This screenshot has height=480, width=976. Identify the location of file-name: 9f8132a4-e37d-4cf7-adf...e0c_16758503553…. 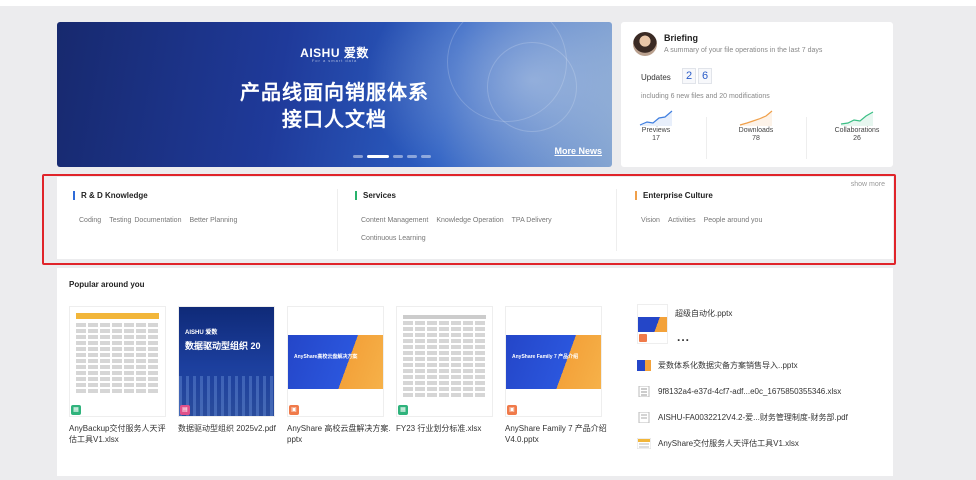
(749, 391).